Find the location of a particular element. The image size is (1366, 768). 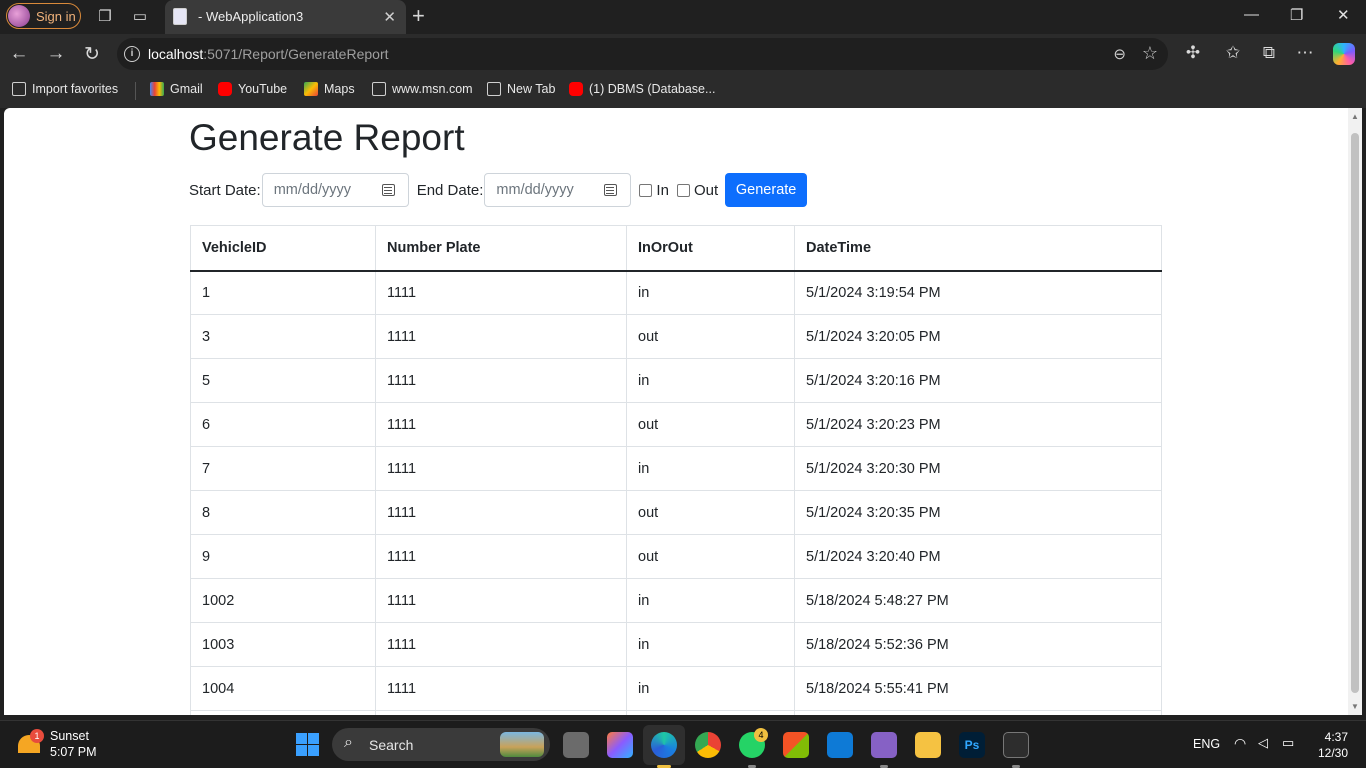

taskbar-search: ⌕ Search is located at coordinates (441, 744).